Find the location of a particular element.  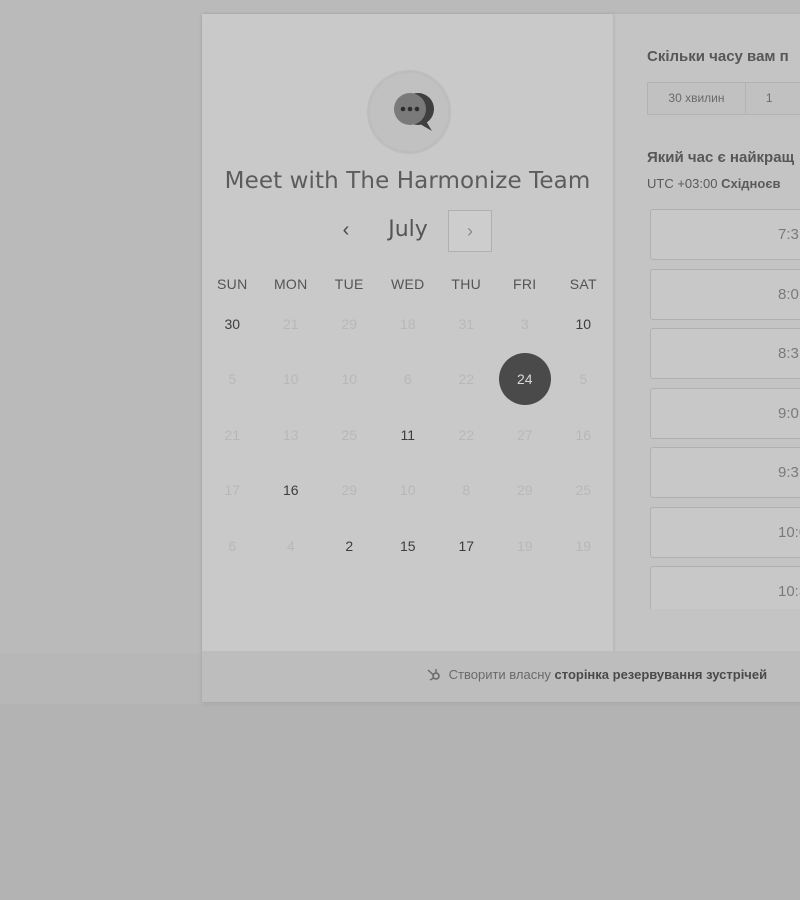

next-month-button: › is located at coordinates (470, 231).